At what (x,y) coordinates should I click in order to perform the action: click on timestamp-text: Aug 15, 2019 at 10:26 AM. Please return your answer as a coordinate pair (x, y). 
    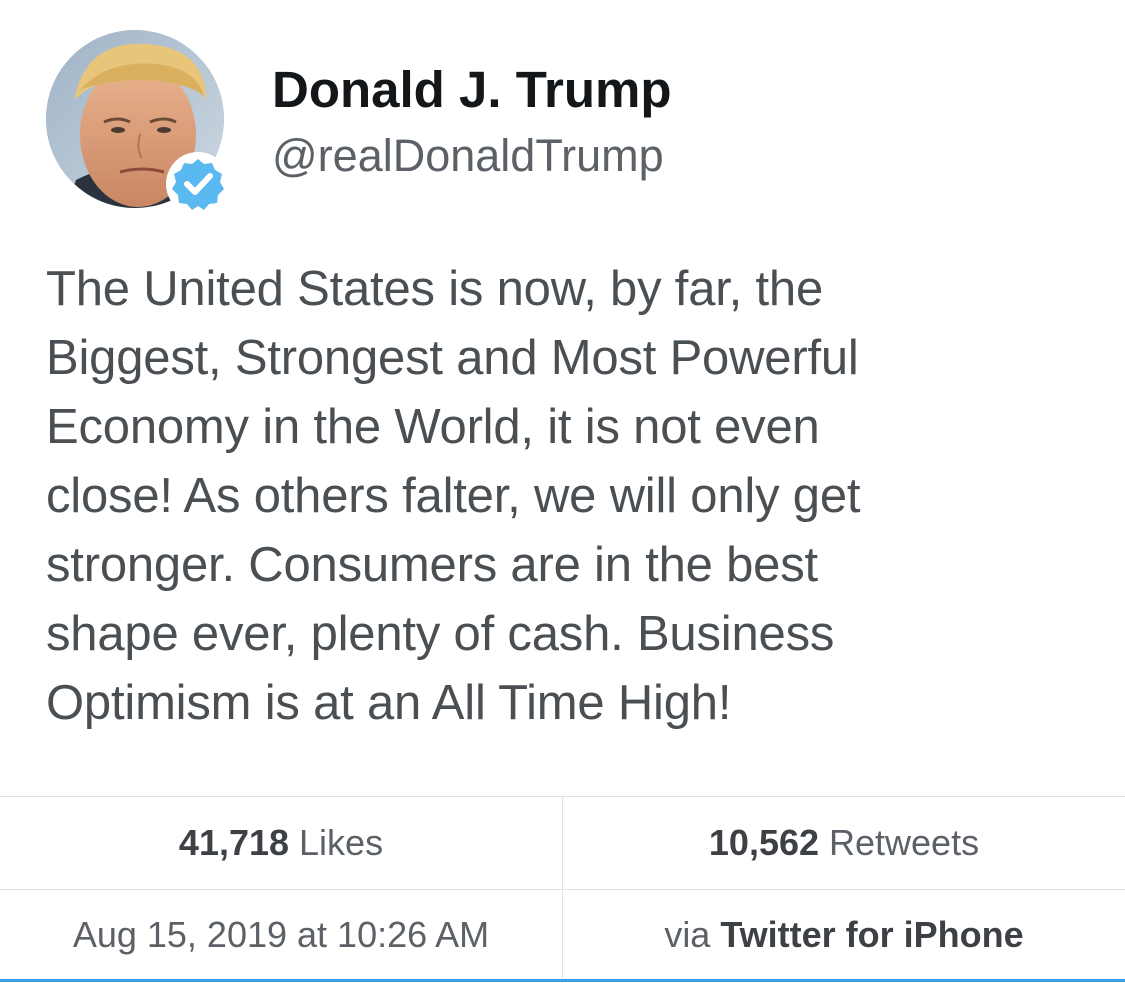
    Looking at the image, I should click on (281, 934).